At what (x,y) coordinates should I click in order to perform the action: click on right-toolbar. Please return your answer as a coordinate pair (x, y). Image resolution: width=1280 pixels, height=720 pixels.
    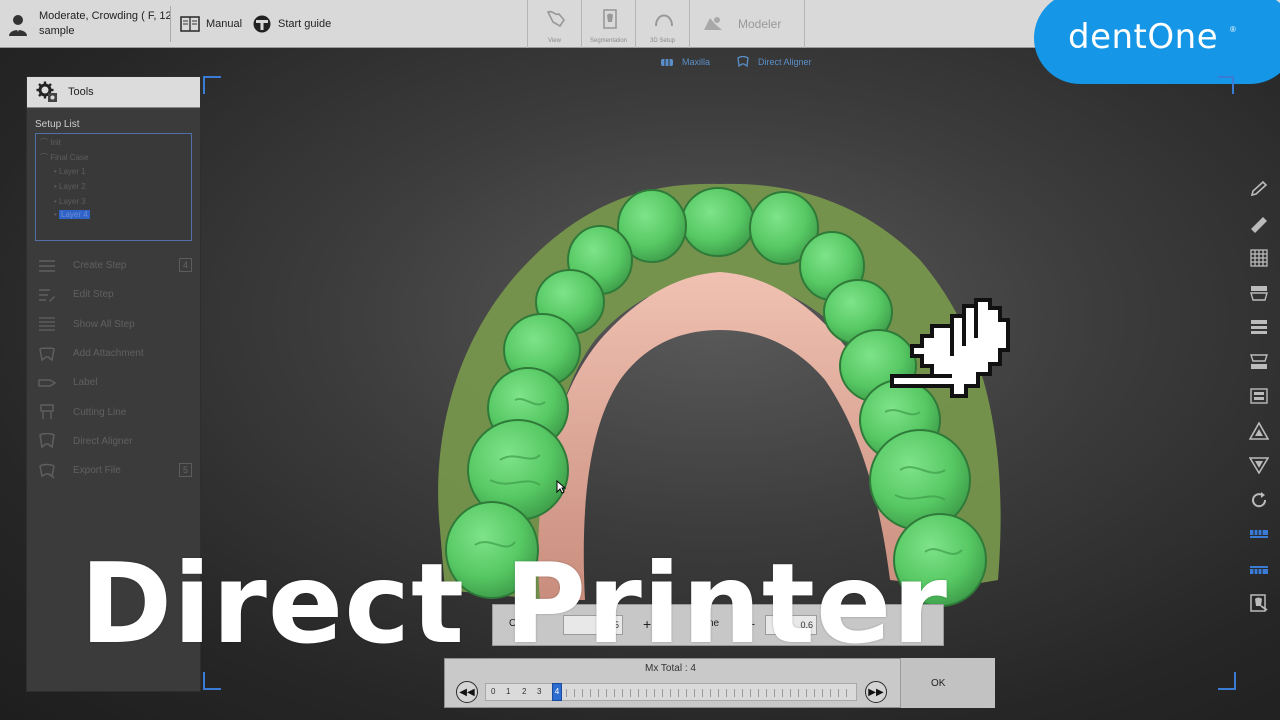
    Looking at the image, I should click on (1259, 396).